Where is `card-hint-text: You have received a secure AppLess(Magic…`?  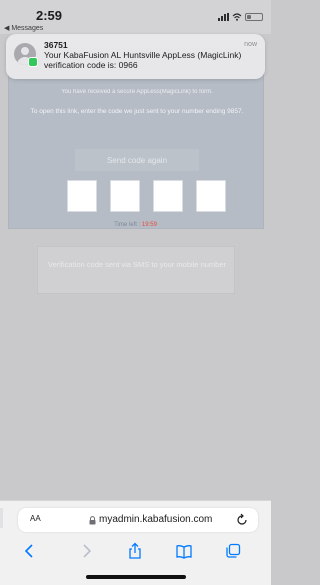
card-hint-text: You have received a secure AppLess(Magic… is located at coordinates (137, 92).